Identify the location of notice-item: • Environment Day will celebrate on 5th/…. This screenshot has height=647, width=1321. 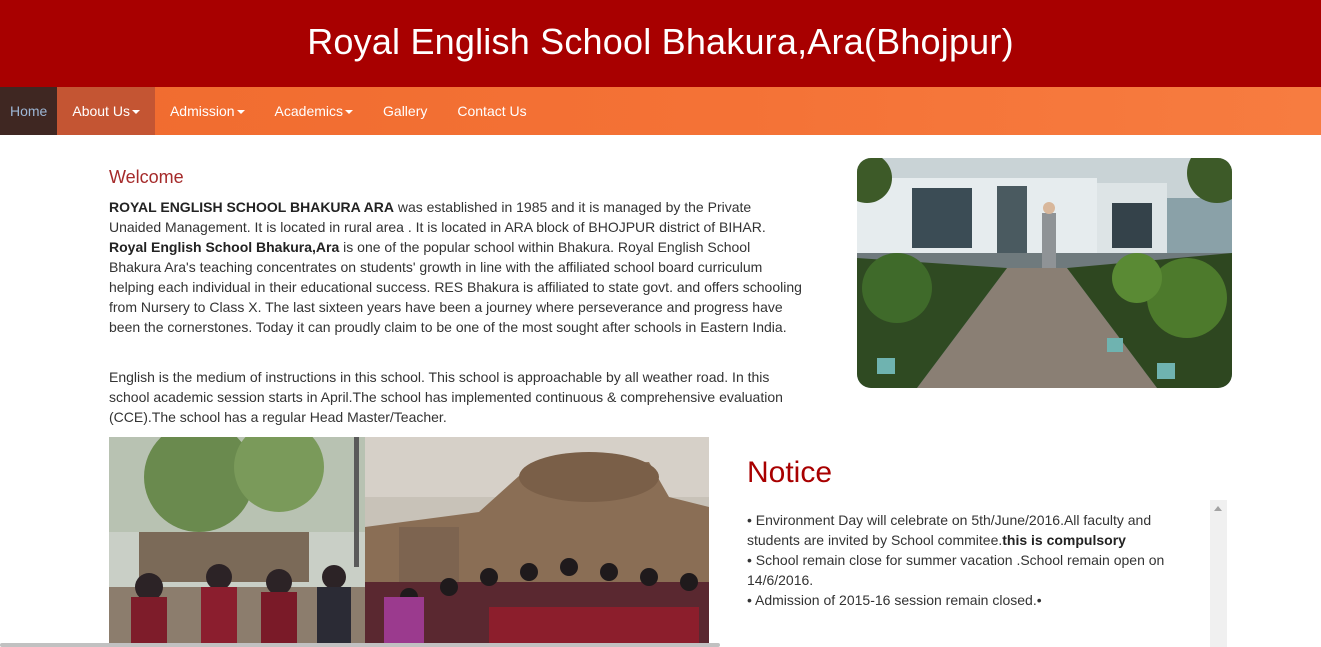
(967, 530).